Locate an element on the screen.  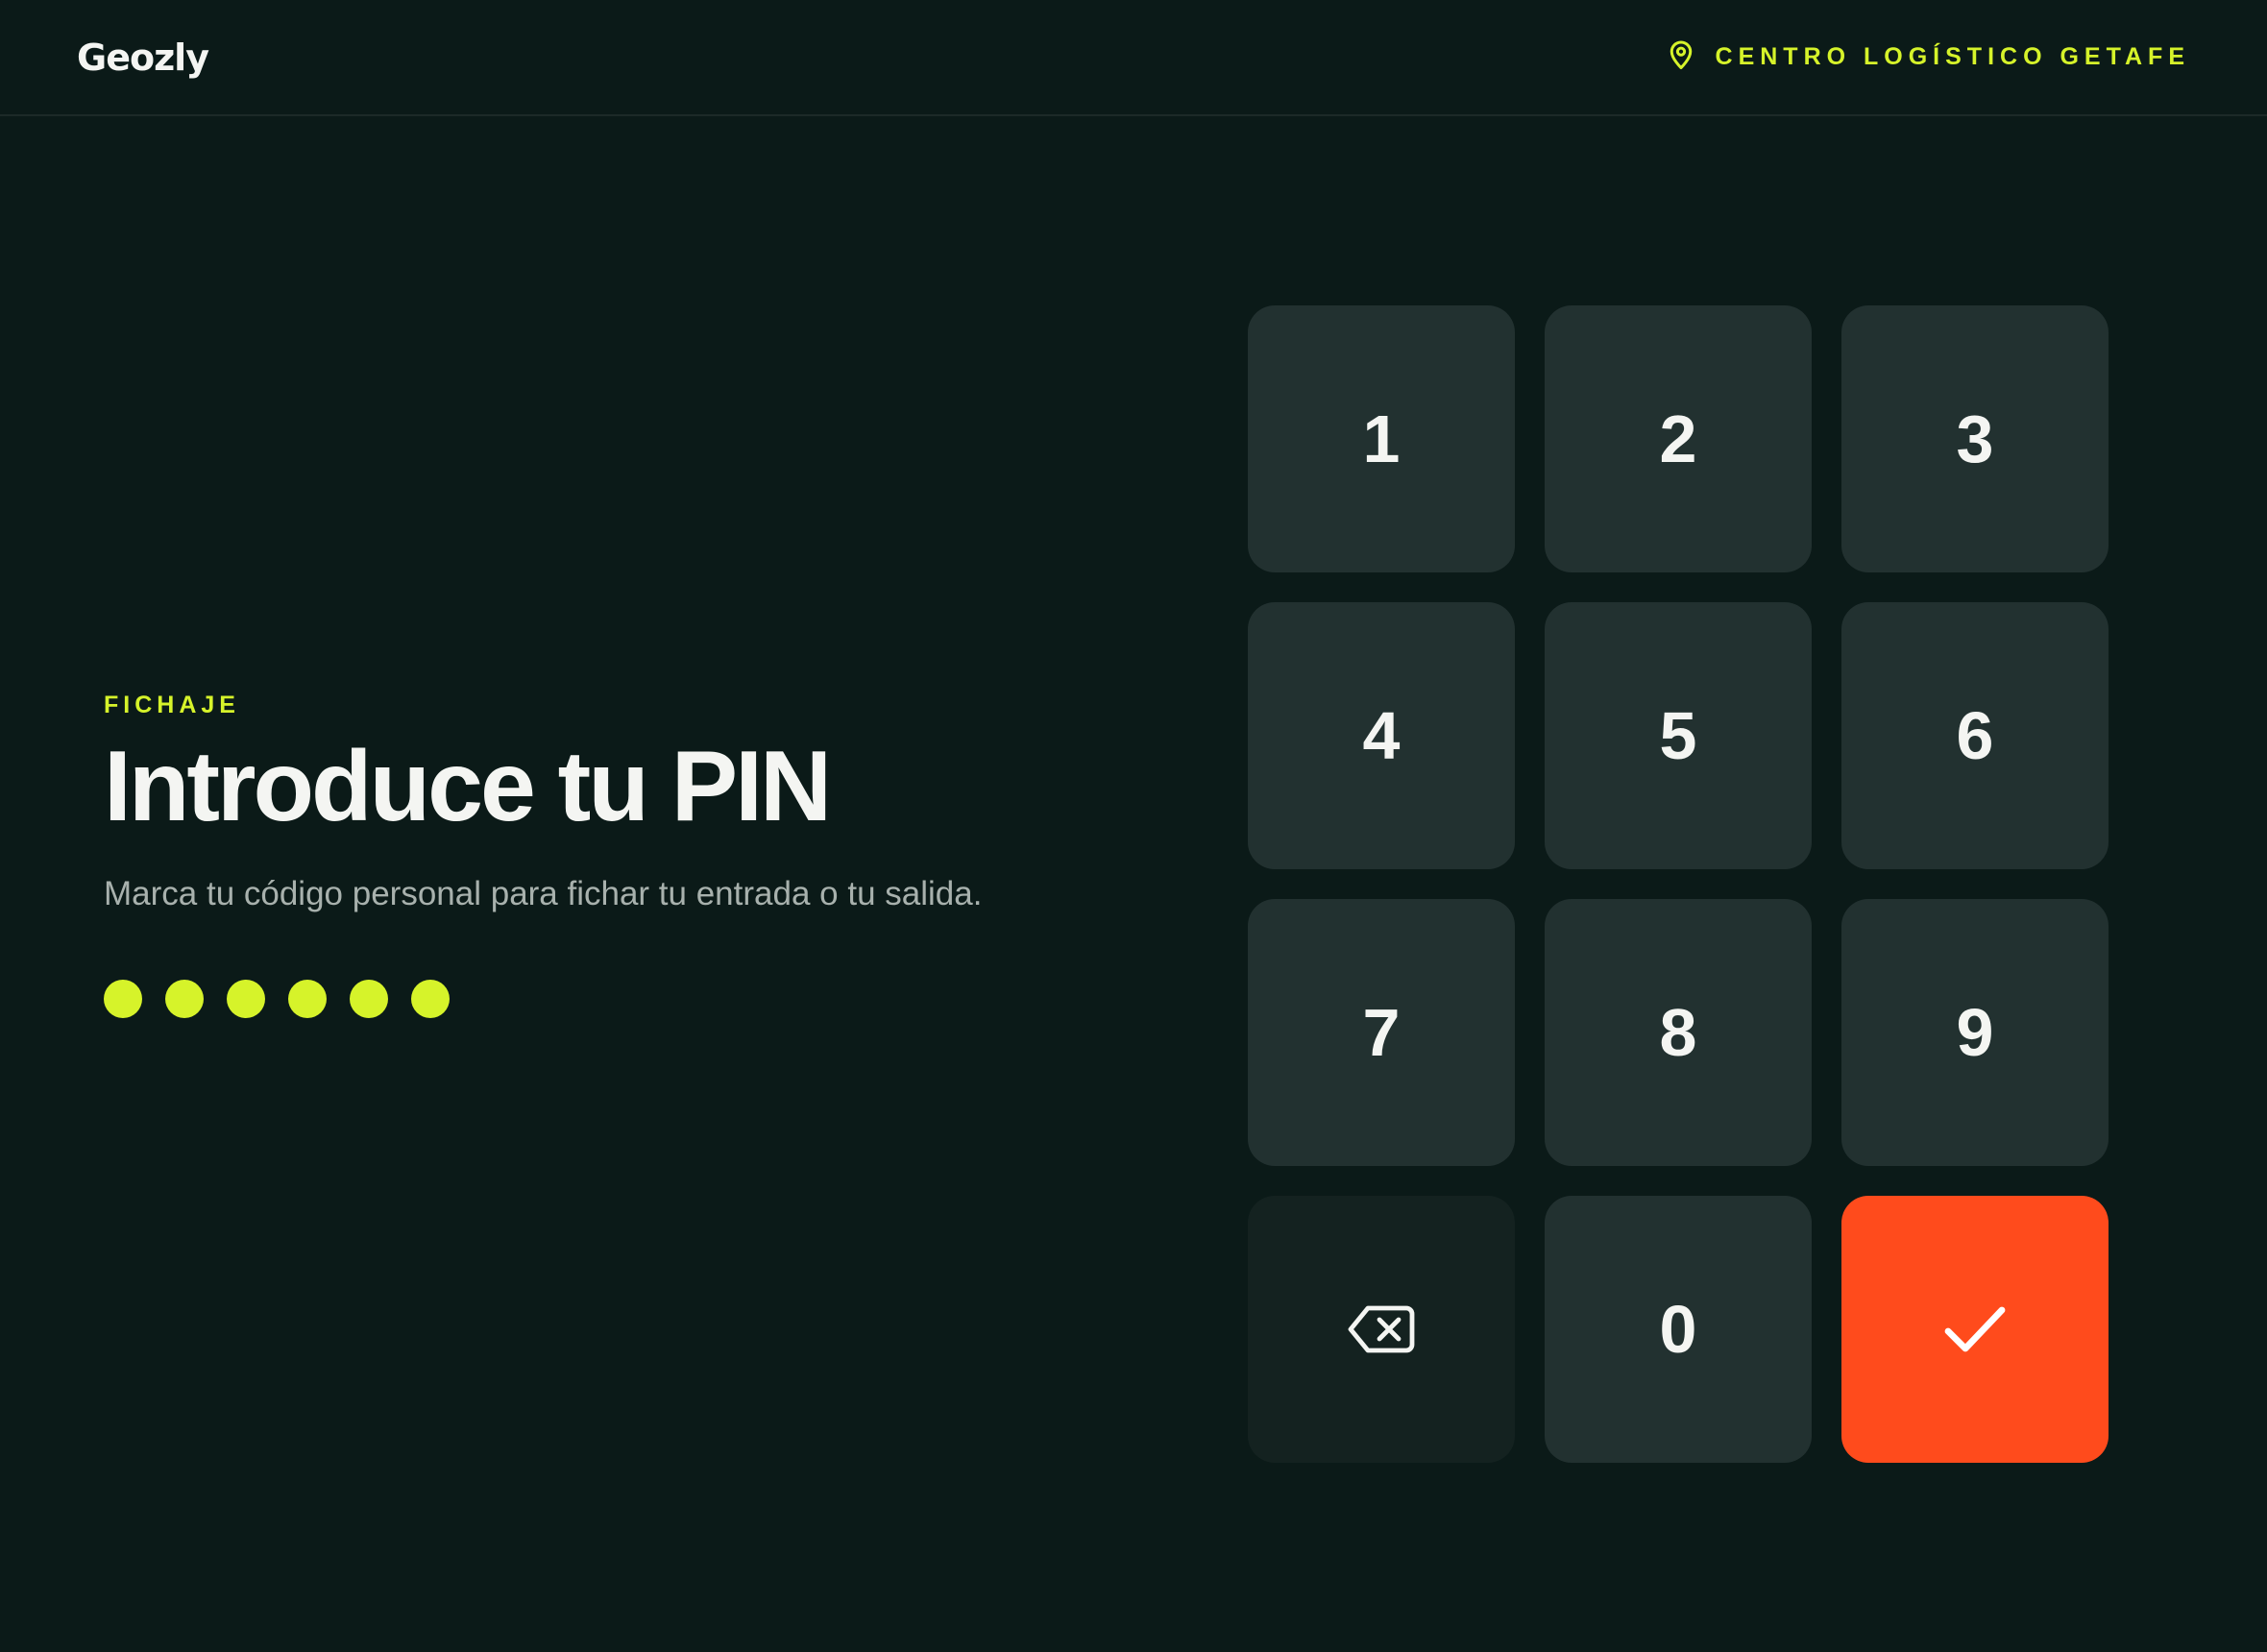
confirm-button is located at coordinates (1975, 1329).